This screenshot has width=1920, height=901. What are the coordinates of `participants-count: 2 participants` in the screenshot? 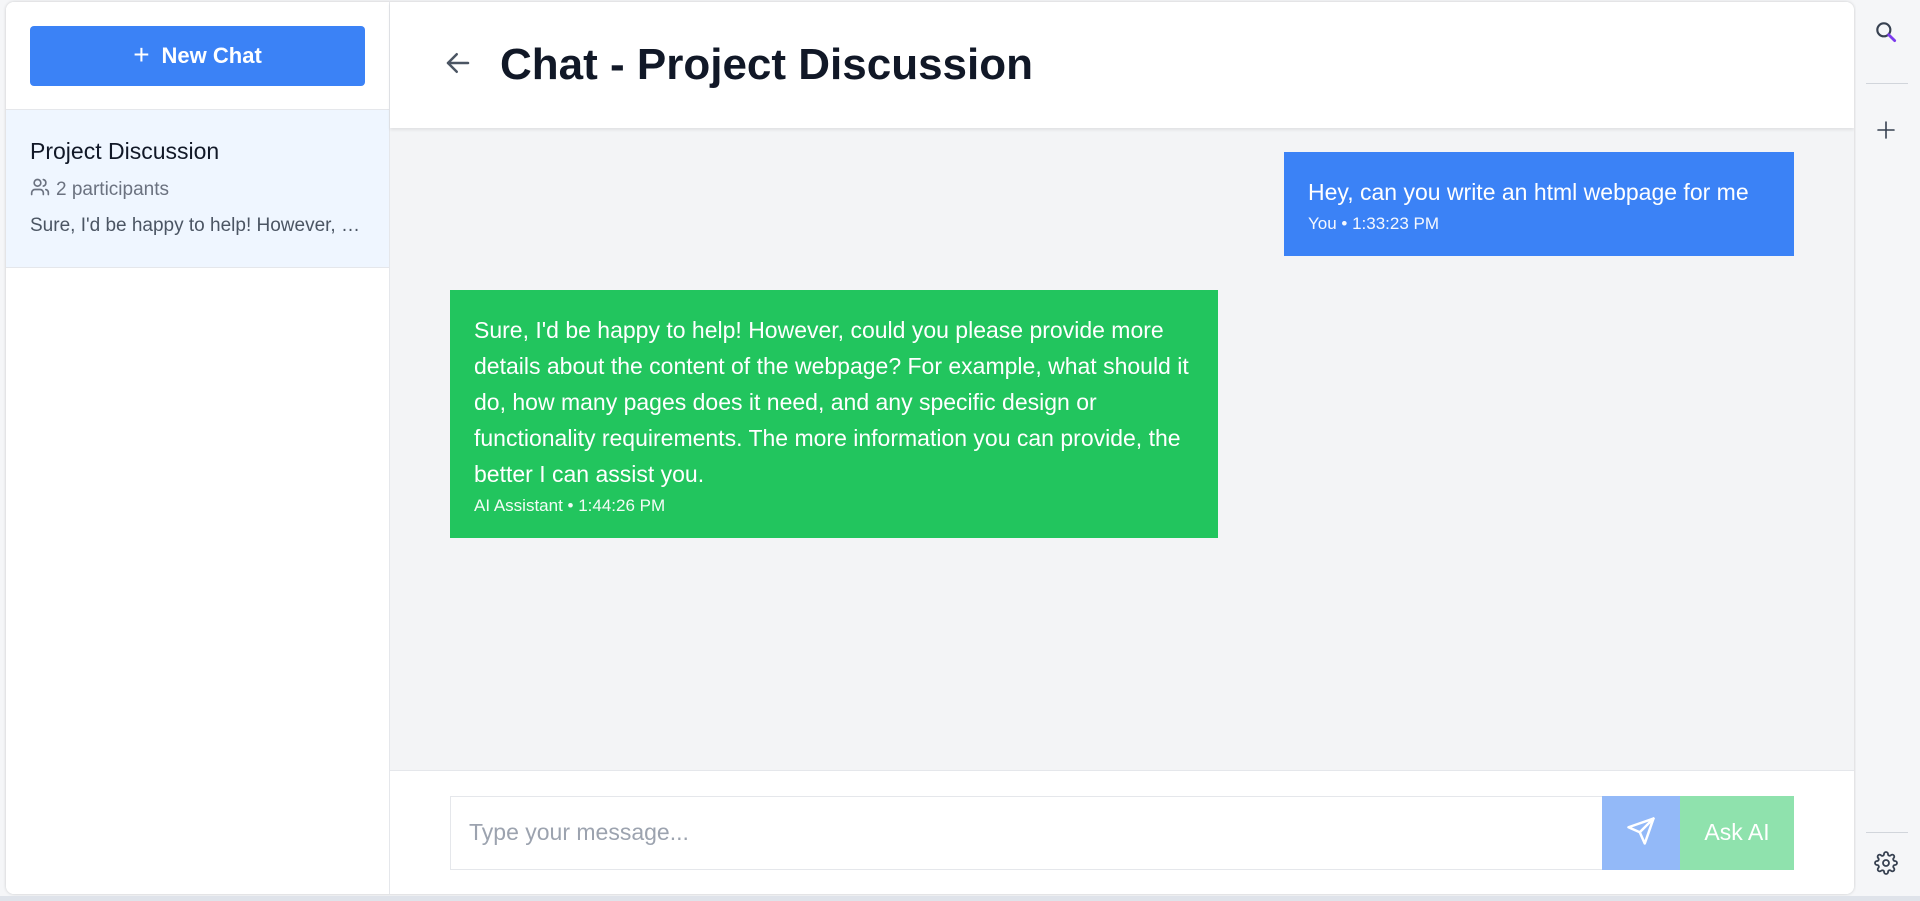 It's located at (113, 189).